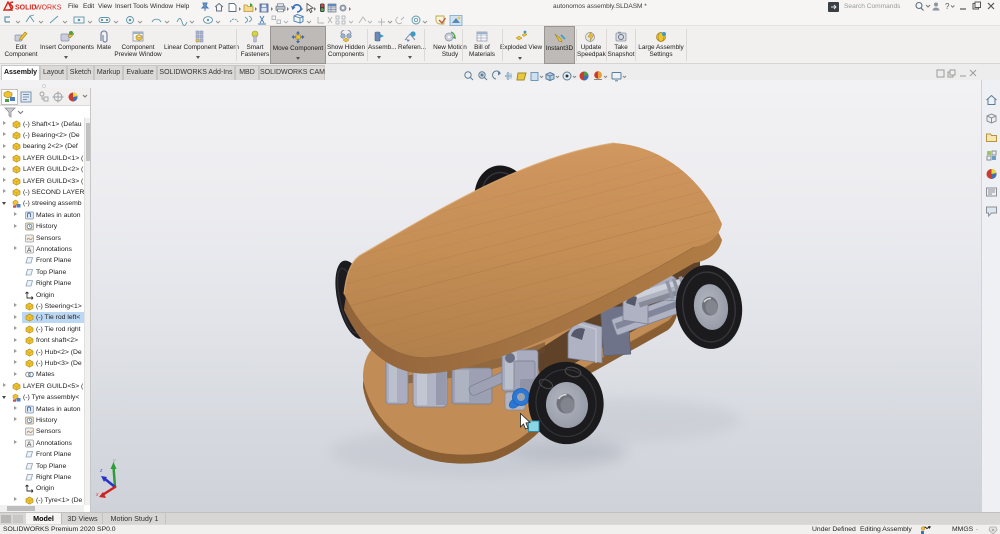 The height and width of the screenshot is (534, 1000). Describe the element at coordinates (114, 461) in the screenshot. I see `svg-text: y` at that location.